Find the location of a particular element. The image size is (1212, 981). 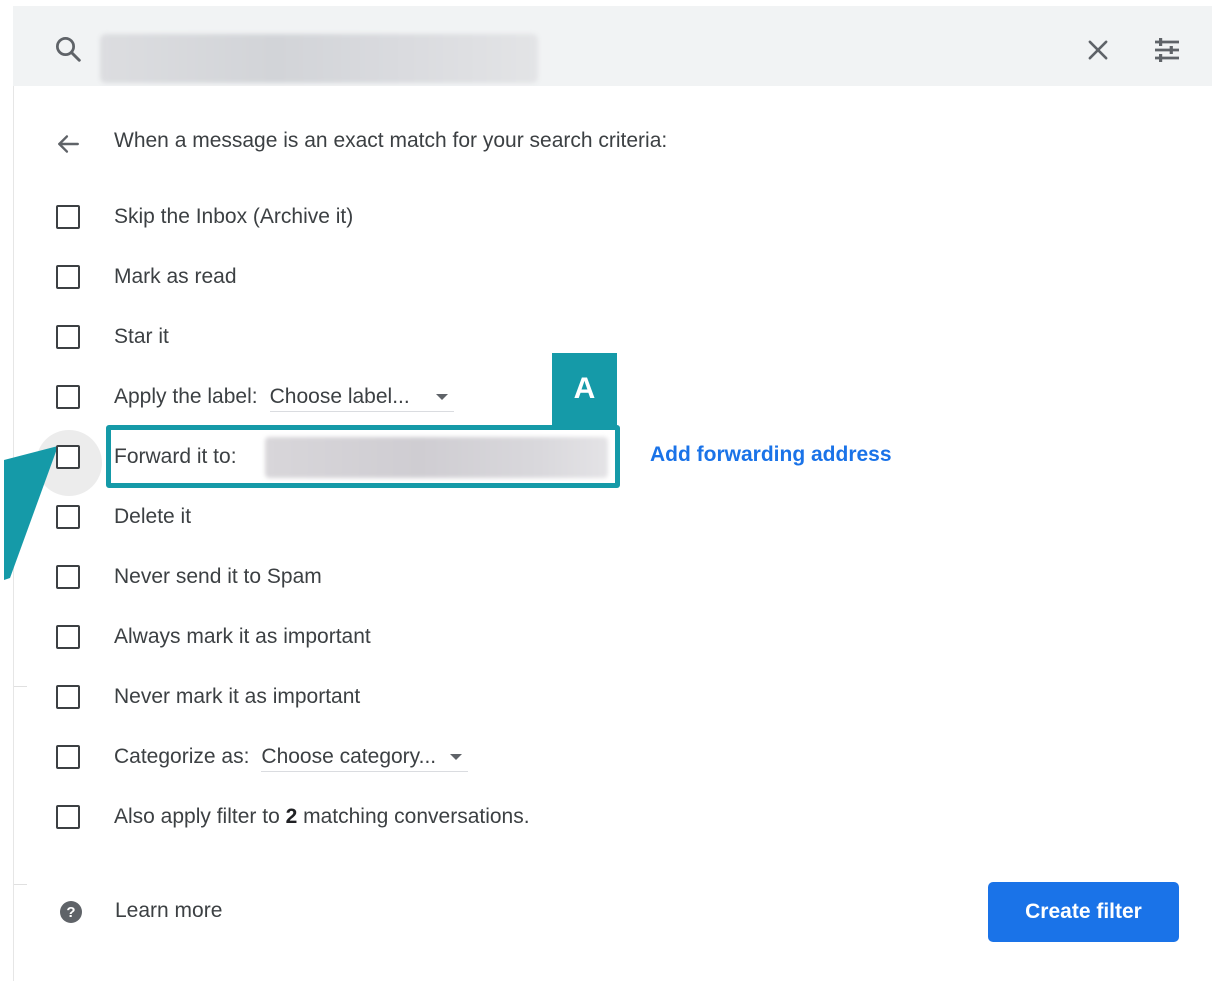

search-bar is located at coordinates (612, 46).